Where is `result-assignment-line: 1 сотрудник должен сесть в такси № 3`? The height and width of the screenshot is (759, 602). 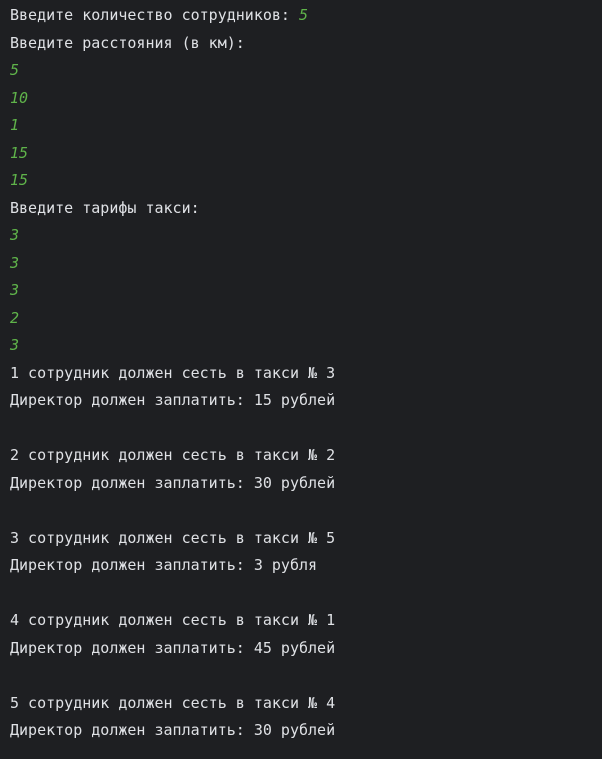 result-assignment-line: 1 сотрудник должен сесть в такси № 3 is located at coordinates (173, 372).